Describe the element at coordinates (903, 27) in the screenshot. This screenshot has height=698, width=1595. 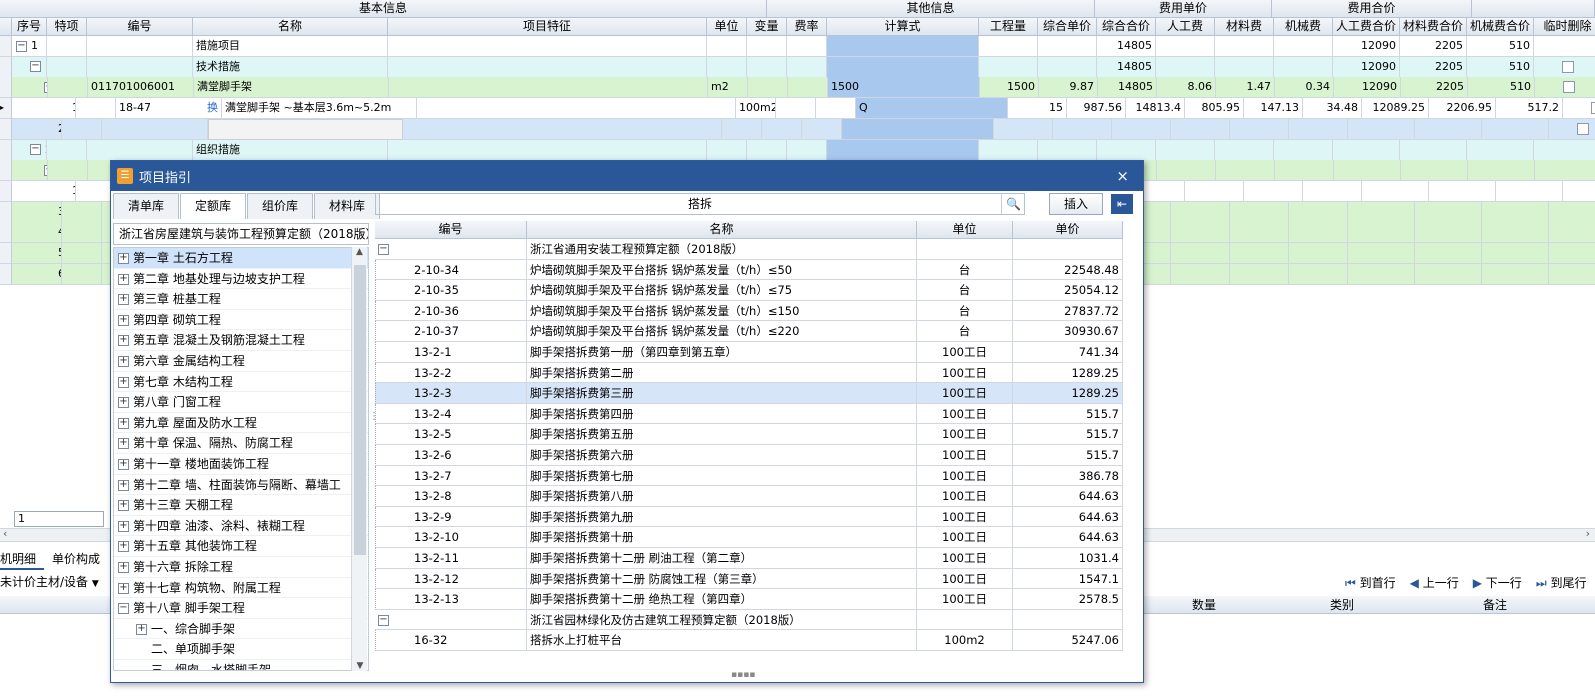
I see `col-header: 计算式` at that location.